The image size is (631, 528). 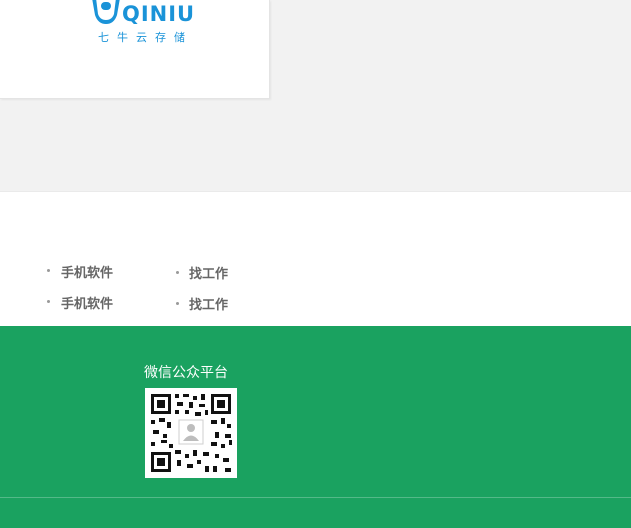 What do you see at coordinates (315, 497) in the screenshot?
I see `footer-divider` at bounding box center [315, 497].